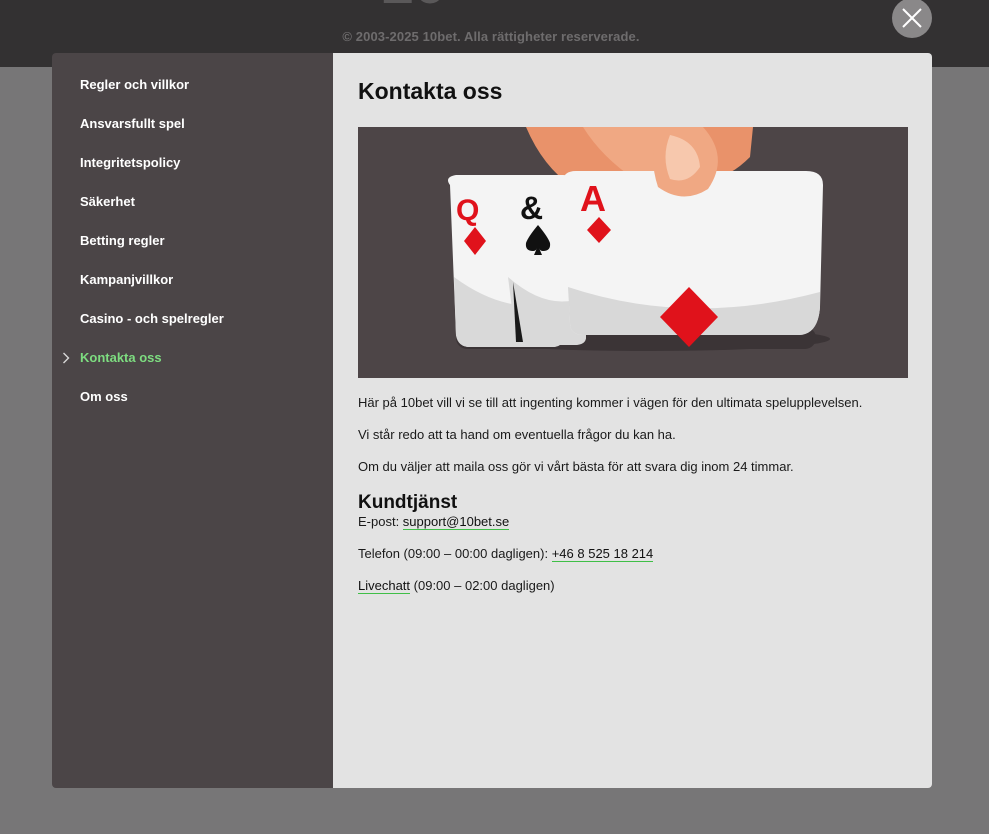 This screenshot has height=834, width=989. Describe the element at coordinates (380, 521) in the screenshot. I see `email-label: E-post:` at that location.